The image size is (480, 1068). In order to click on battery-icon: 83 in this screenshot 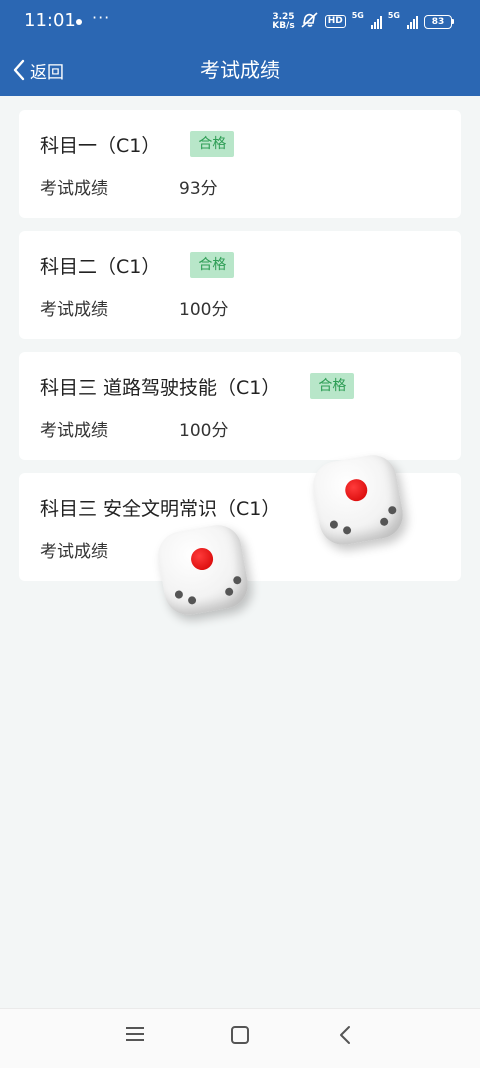, I will do `click(439, 21)`.